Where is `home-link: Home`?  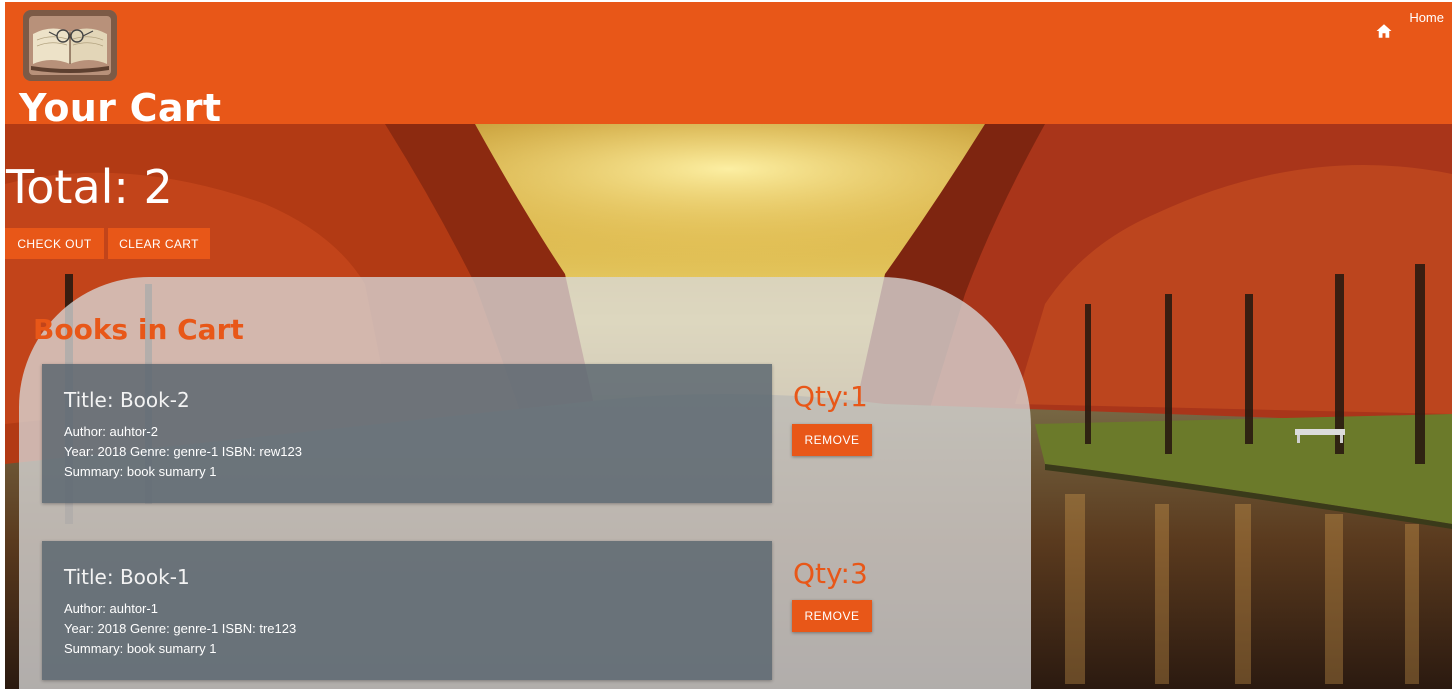 home-link: Home is located at coordinates (1409, 25).